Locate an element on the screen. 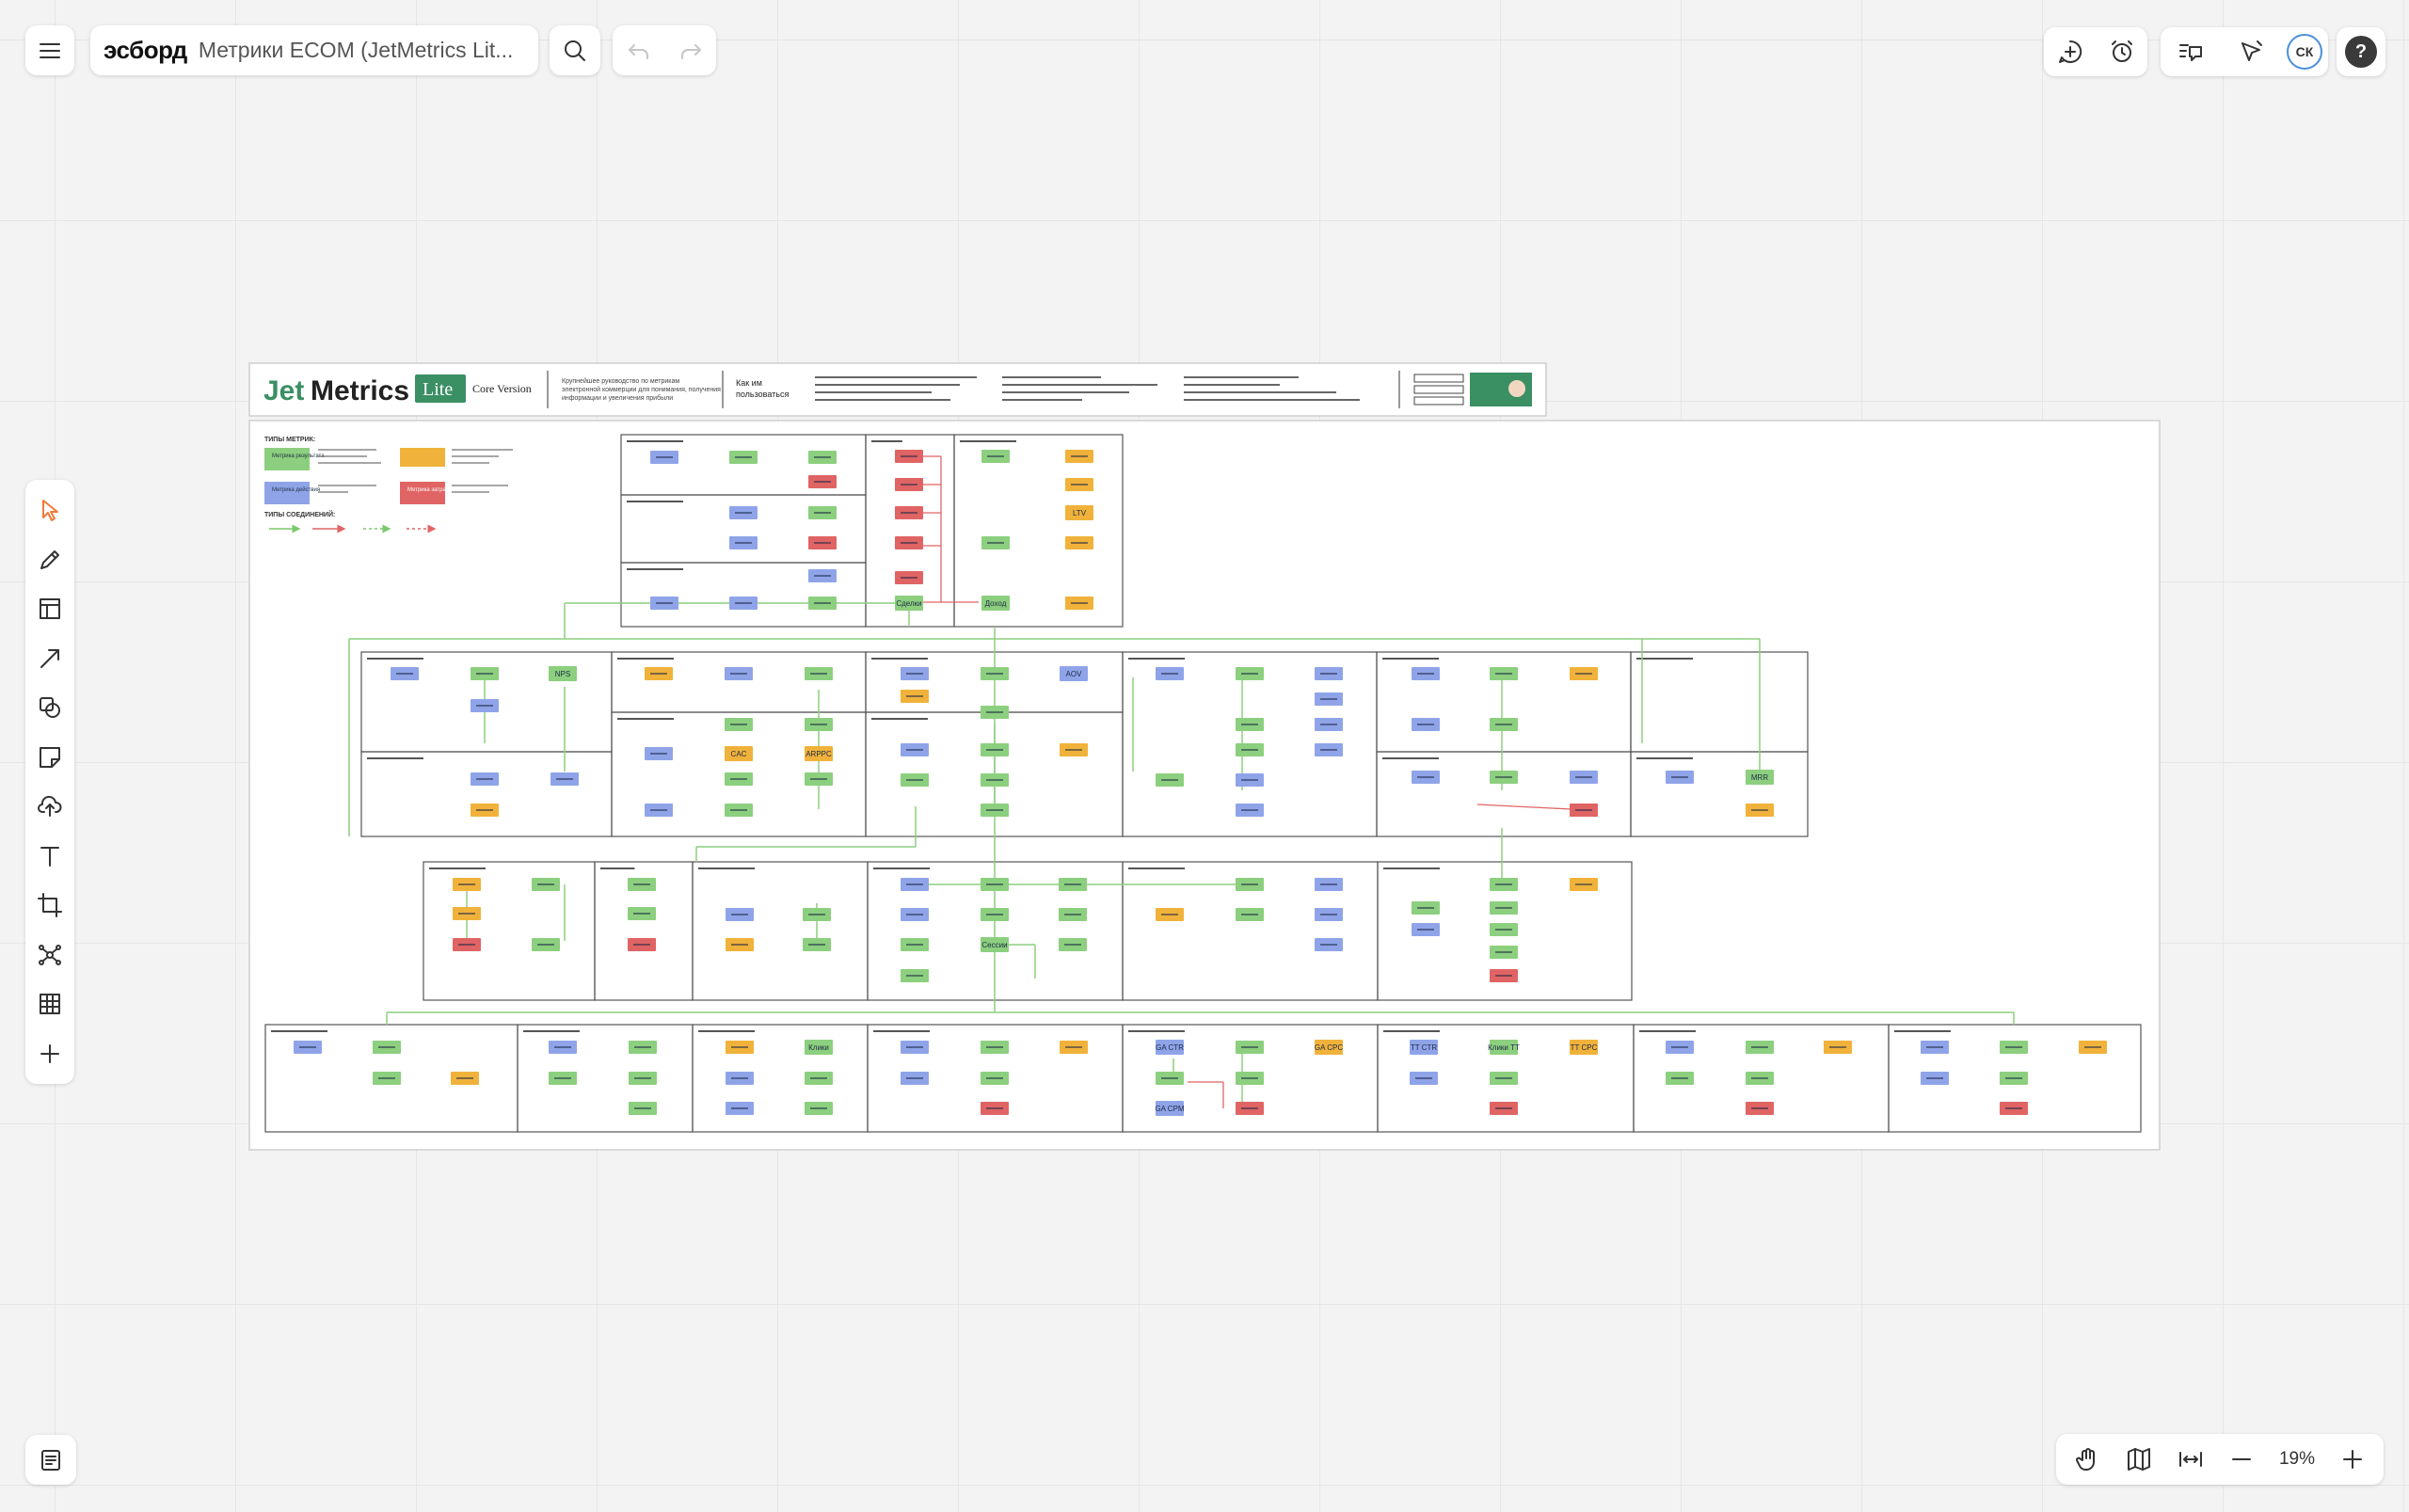 The width and height of the screenshot is (2409, 1512). follow-cursor-button is located at coordinates (2250, 51).